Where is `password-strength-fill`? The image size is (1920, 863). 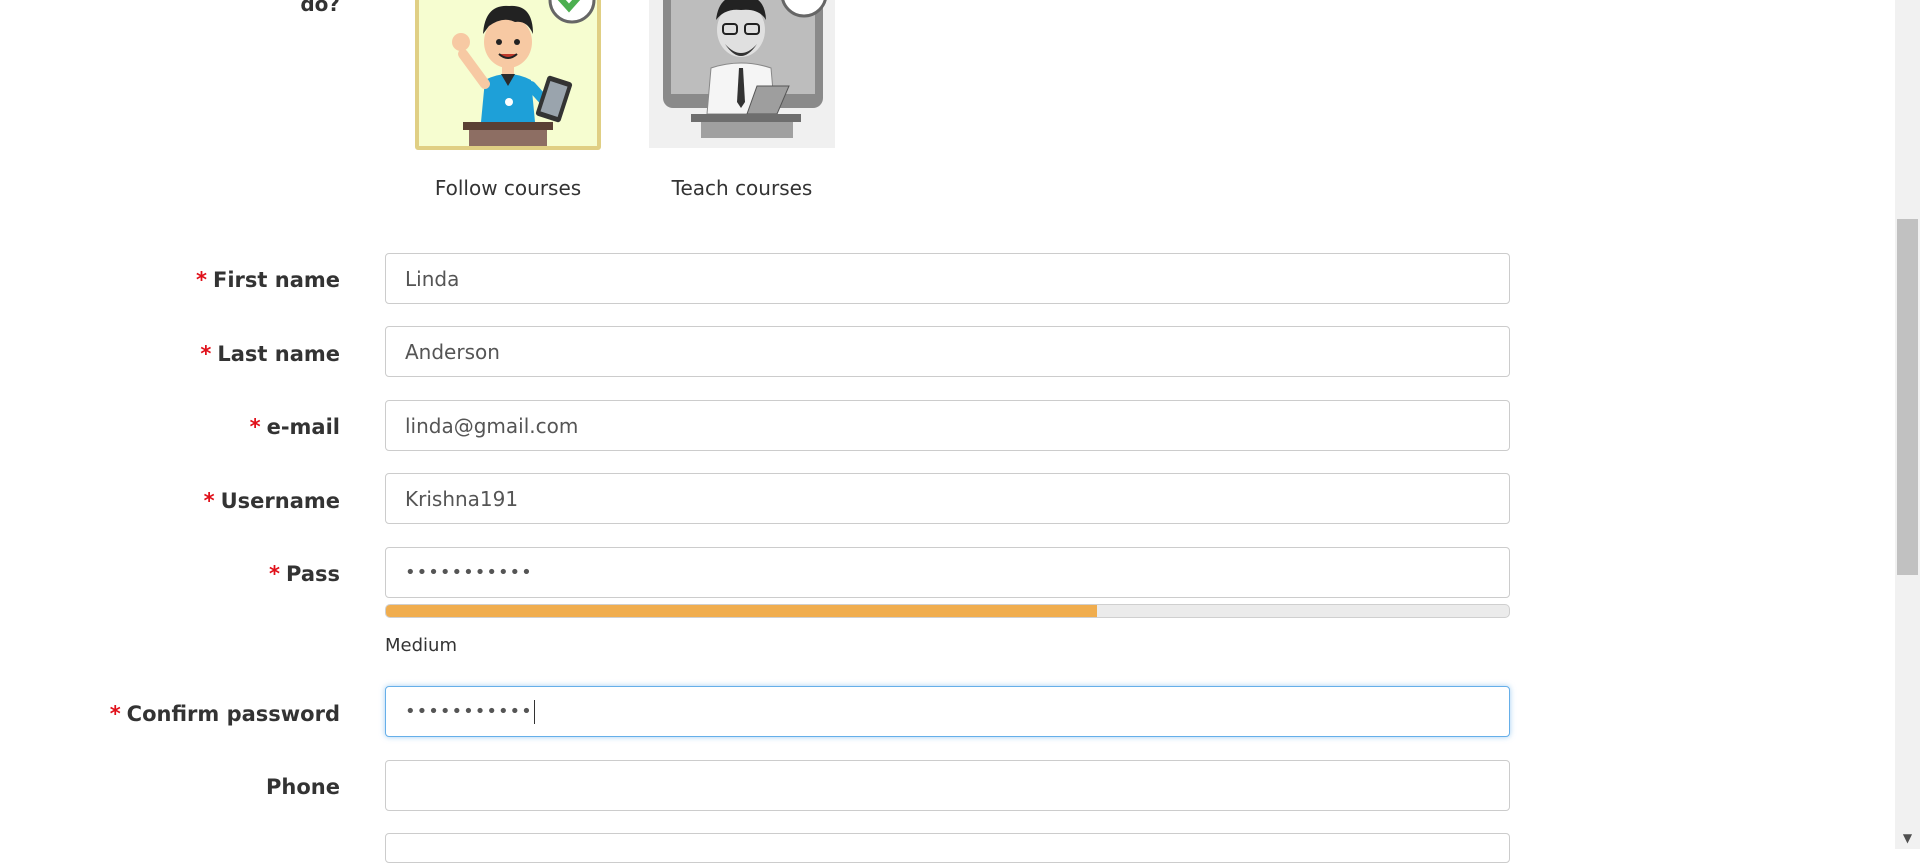 password-strength-fill is located at coordinates (741, 611).